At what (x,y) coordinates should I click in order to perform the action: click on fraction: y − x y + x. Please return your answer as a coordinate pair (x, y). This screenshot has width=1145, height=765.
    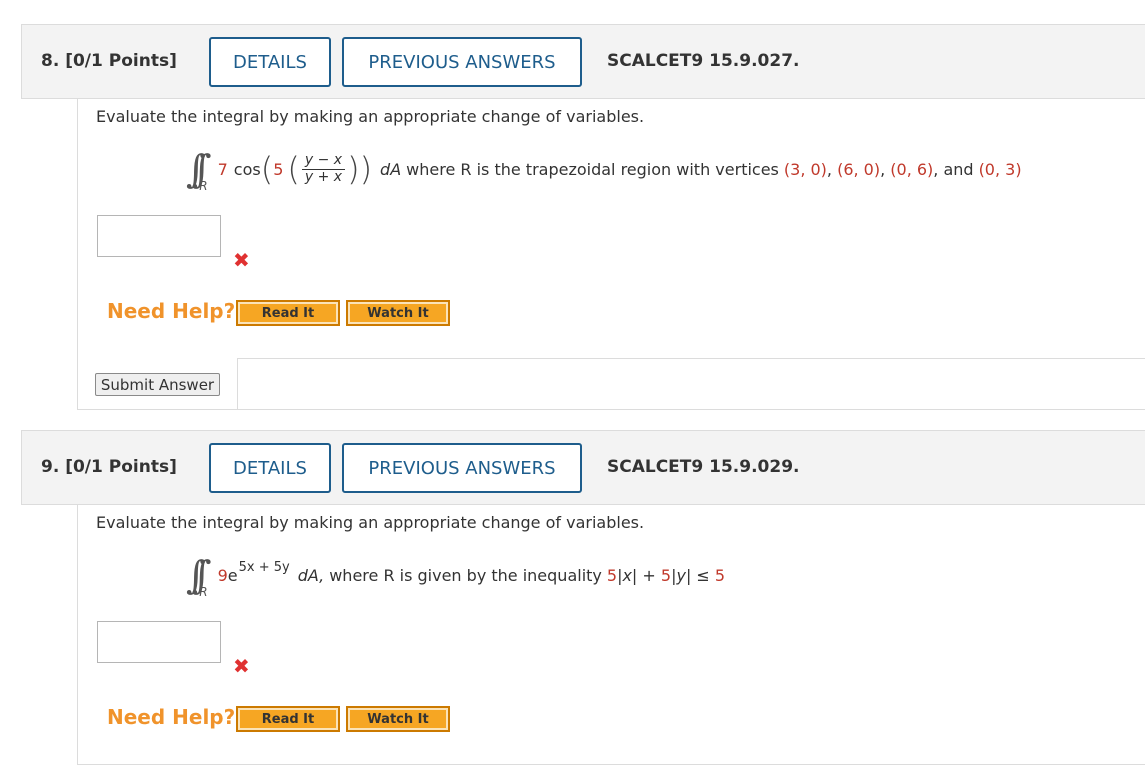
    Looking at the image, I should click on (323, 168).